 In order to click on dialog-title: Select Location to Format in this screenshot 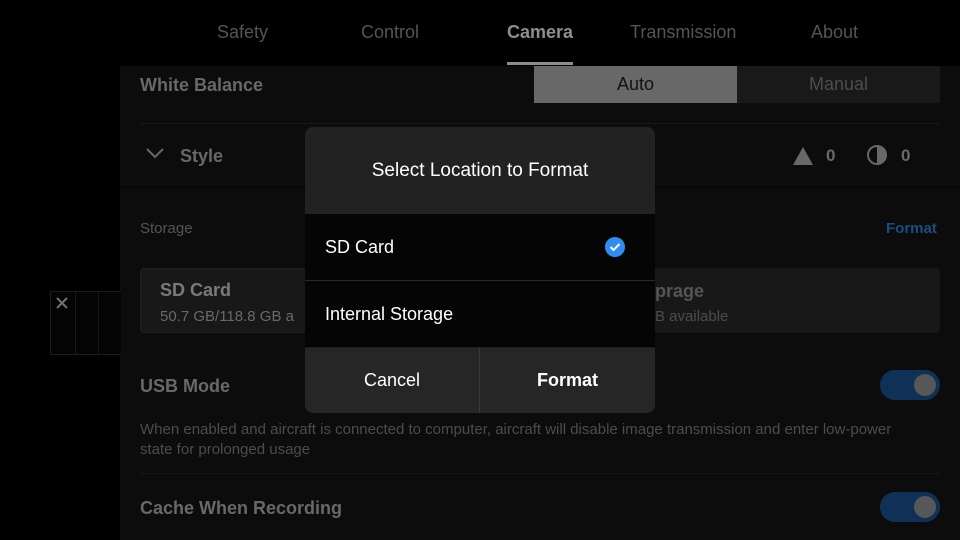, I will do `click(480, 170)`.